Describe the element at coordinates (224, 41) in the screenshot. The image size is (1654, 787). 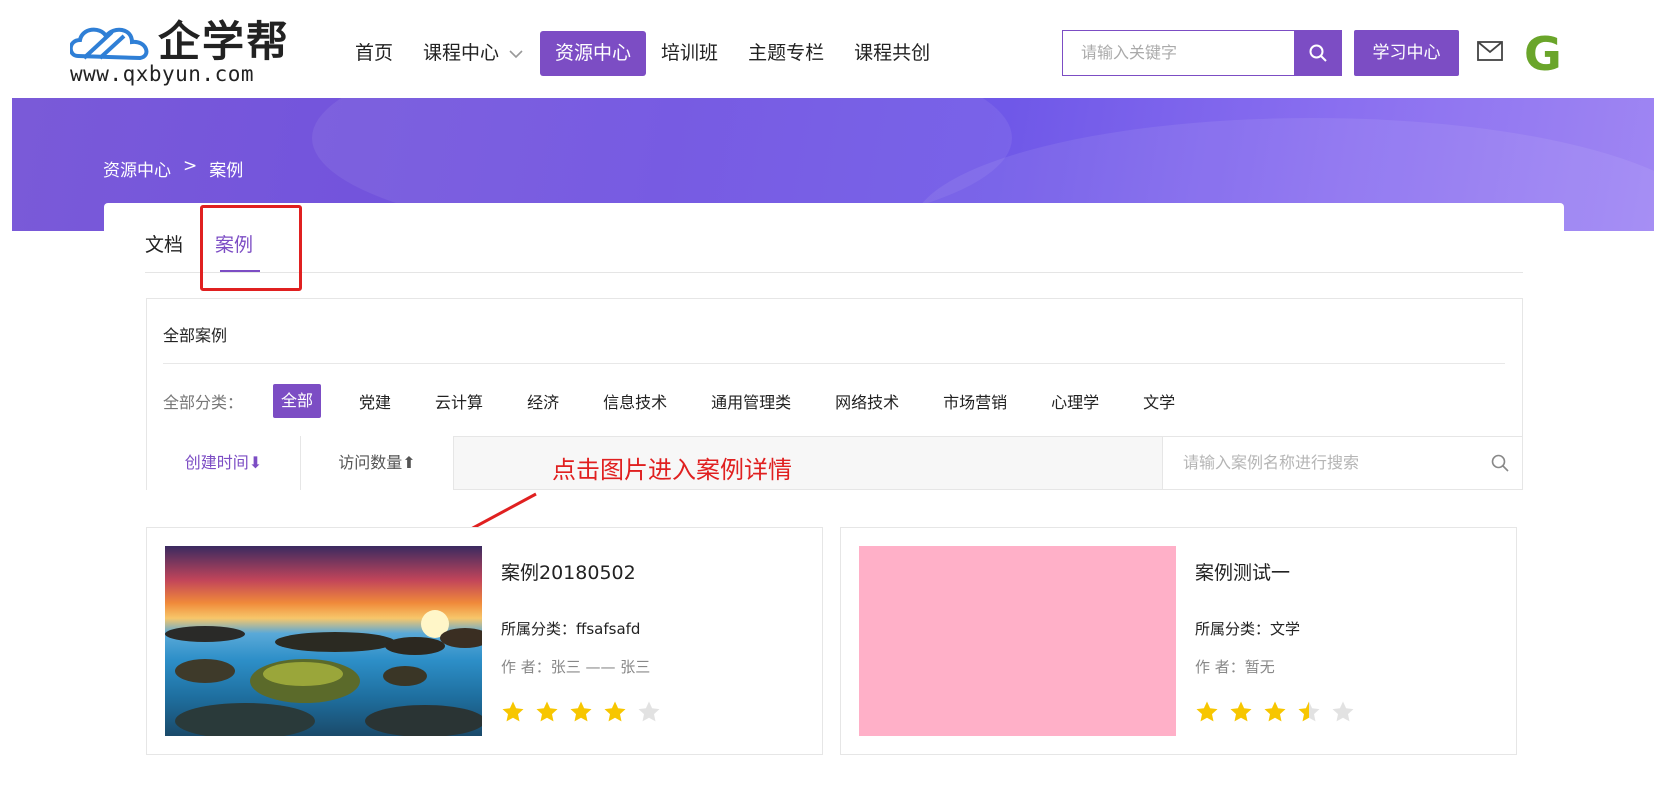
I see `logo-text: 企学帮` at that location.